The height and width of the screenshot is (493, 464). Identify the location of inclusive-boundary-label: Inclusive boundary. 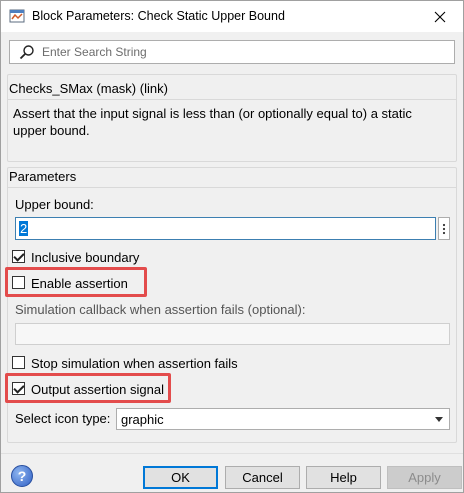
(85, 257).